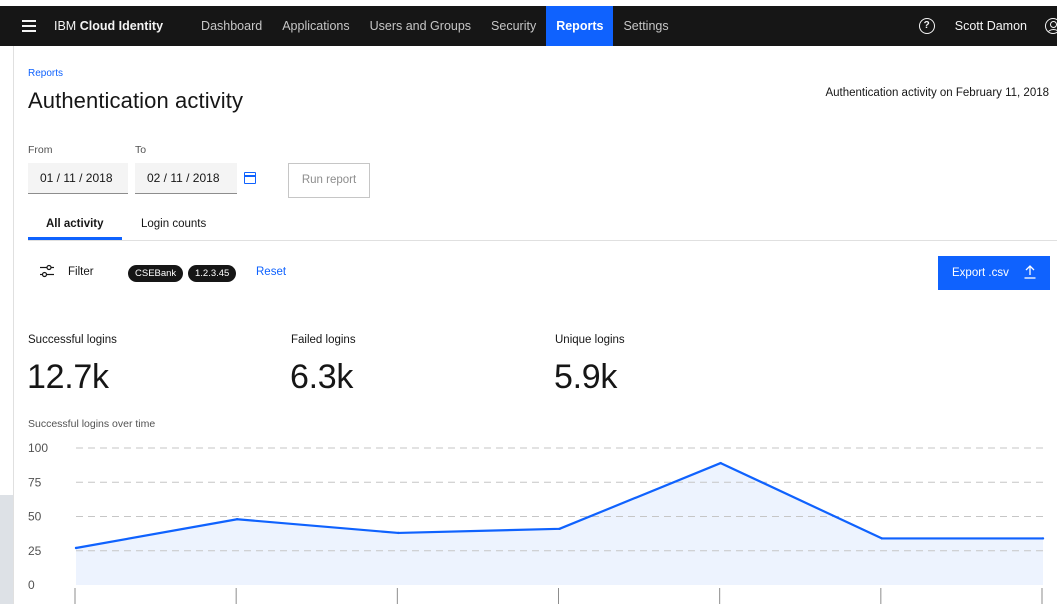 This screenshot has height=604, width=1057. Describe the element at coordinates (542, 240) in the screenshot. I see `tabs-divider` at that location.